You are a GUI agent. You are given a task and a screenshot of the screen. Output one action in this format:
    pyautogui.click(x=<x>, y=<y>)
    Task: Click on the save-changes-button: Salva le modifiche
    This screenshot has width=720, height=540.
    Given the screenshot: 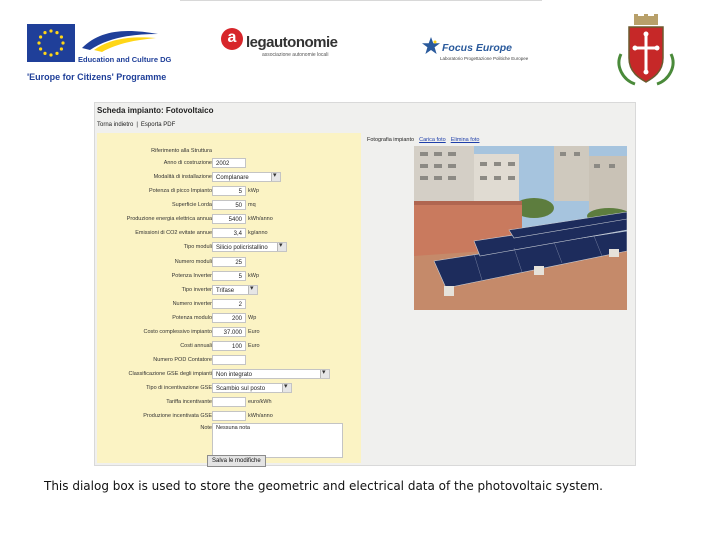 What is the action you would take?
    pyautogui.click(x=236, y=461)
    